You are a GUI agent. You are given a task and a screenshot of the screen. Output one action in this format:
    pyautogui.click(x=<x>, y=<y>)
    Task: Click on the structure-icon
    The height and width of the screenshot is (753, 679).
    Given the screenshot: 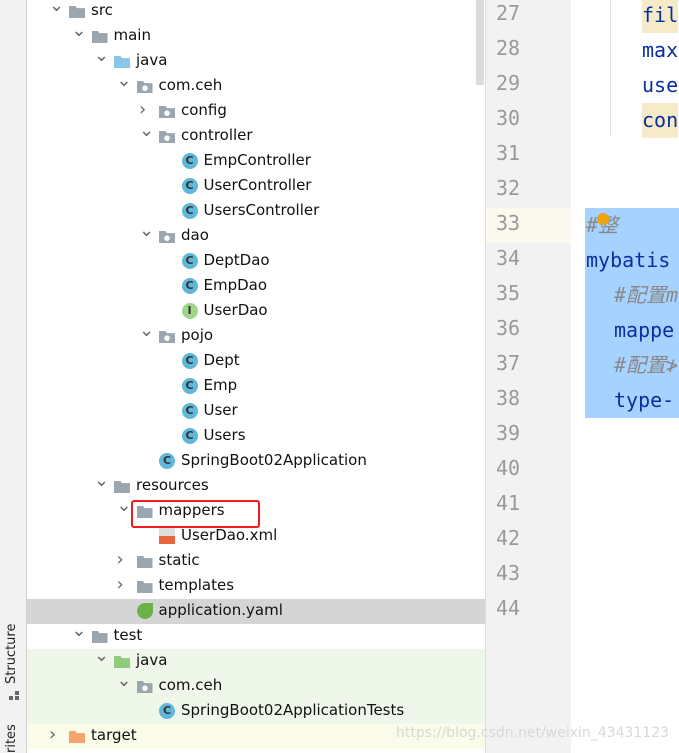 What is the action you would take?
    pyautogui.click(x=14, y=696)
    